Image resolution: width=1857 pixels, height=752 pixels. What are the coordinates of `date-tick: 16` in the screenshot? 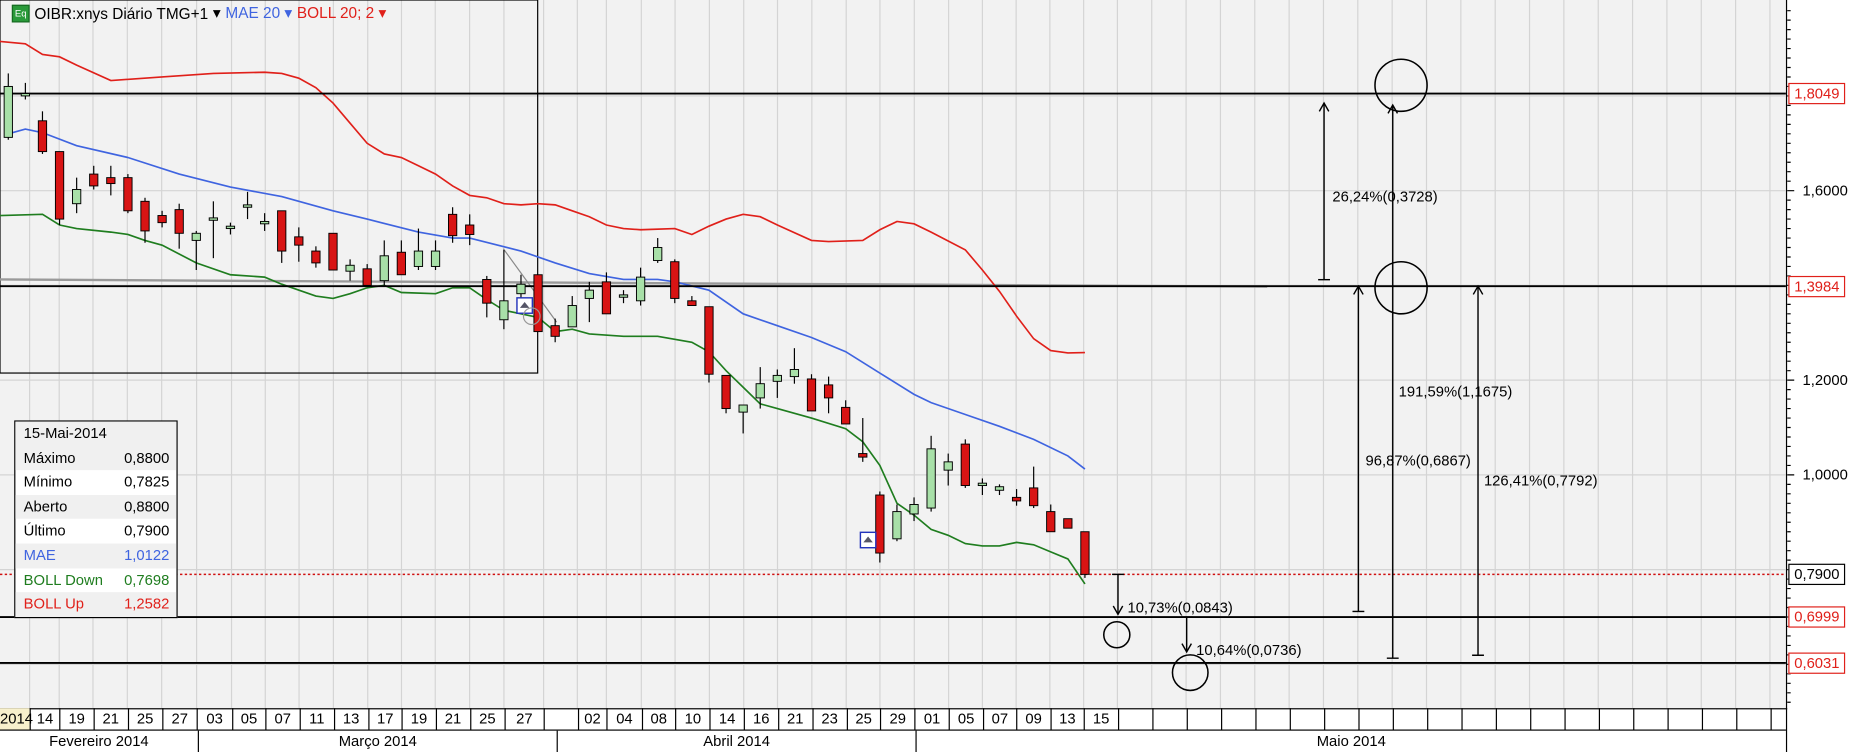 It's located at (760, 719).